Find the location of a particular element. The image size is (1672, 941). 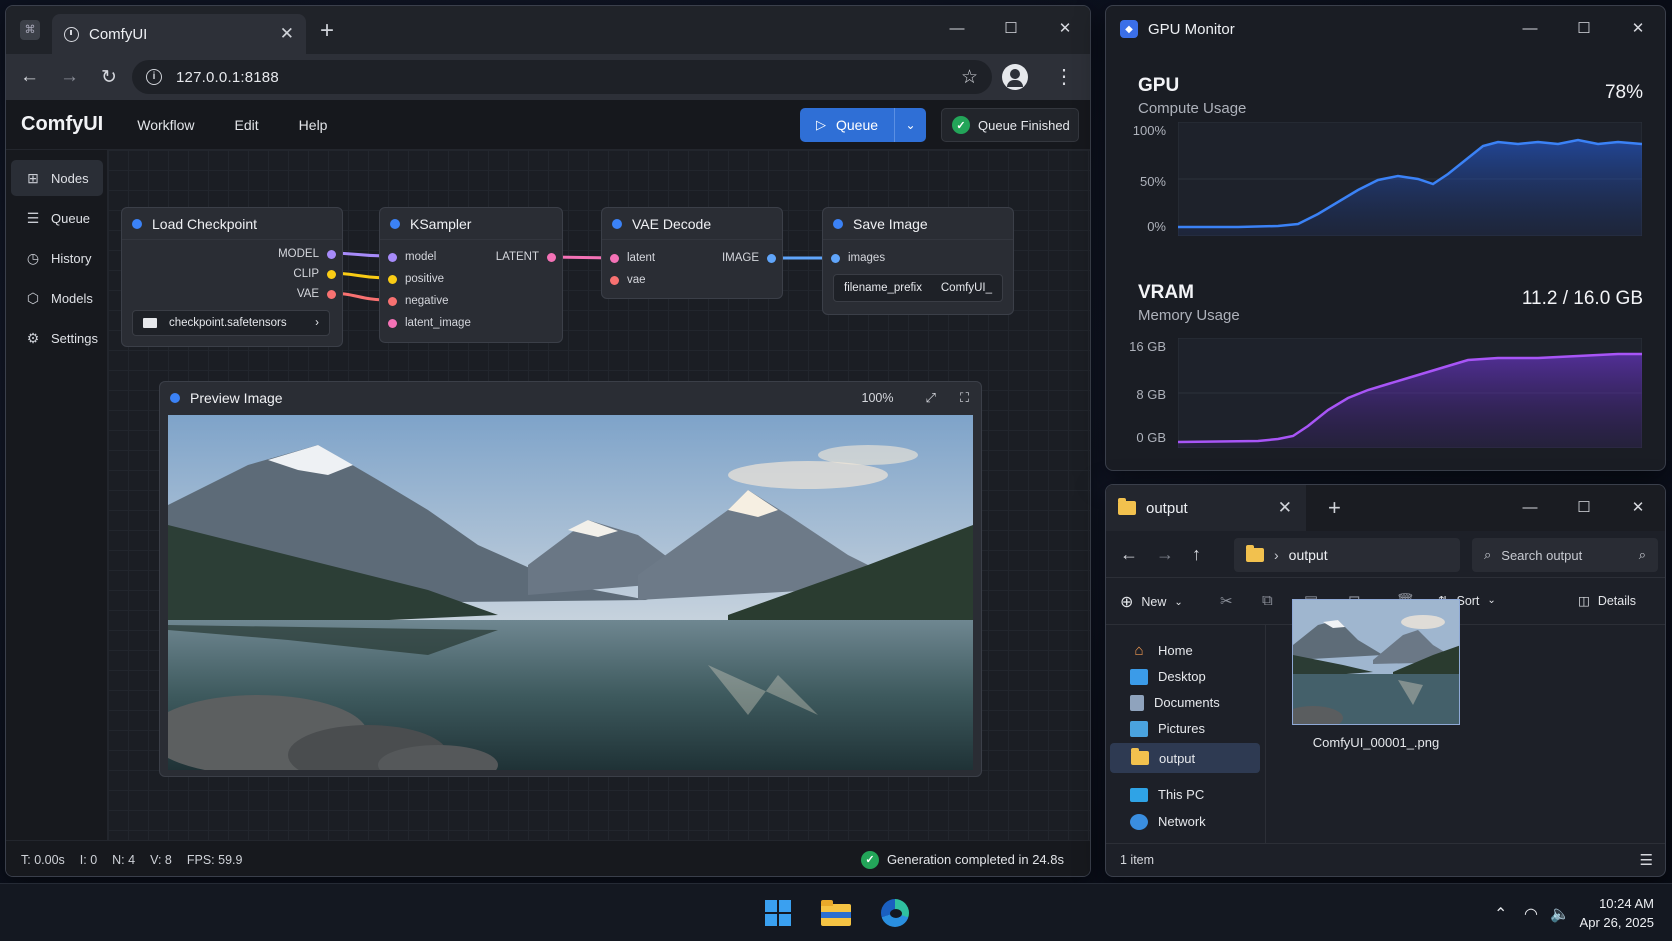

nav-item-network: Network is located at coordinates (1185, 821).